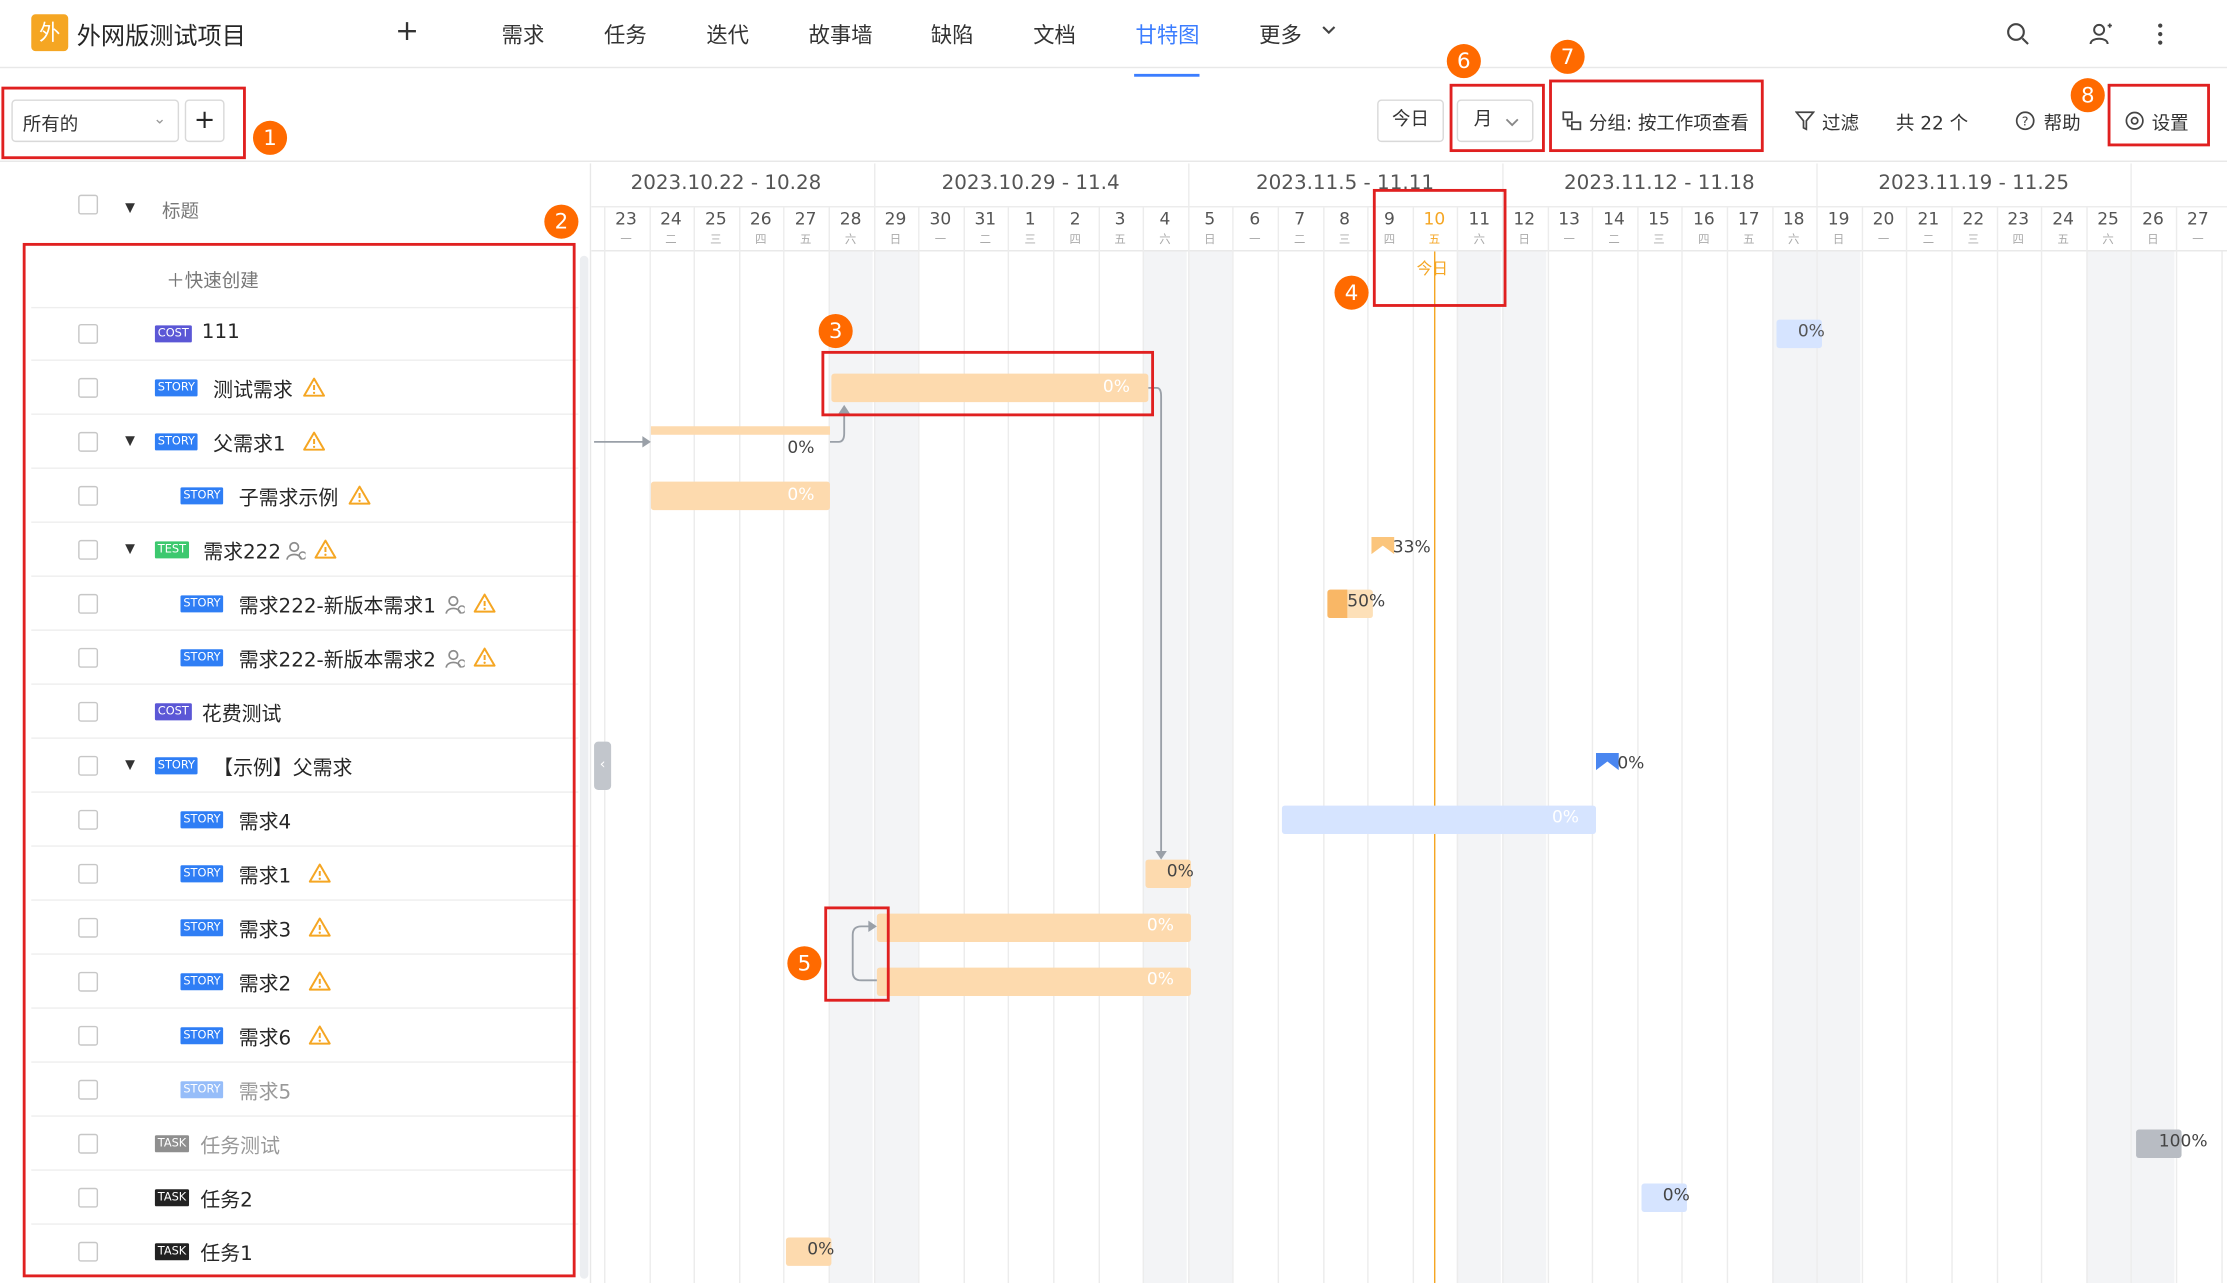 The width and height of the screenshot is (2227, 1283). What do you see at coordinates (841, 35) in the screenshot?
I see `nav-story-wall: 故事墙` at bounding box center [841, 35].